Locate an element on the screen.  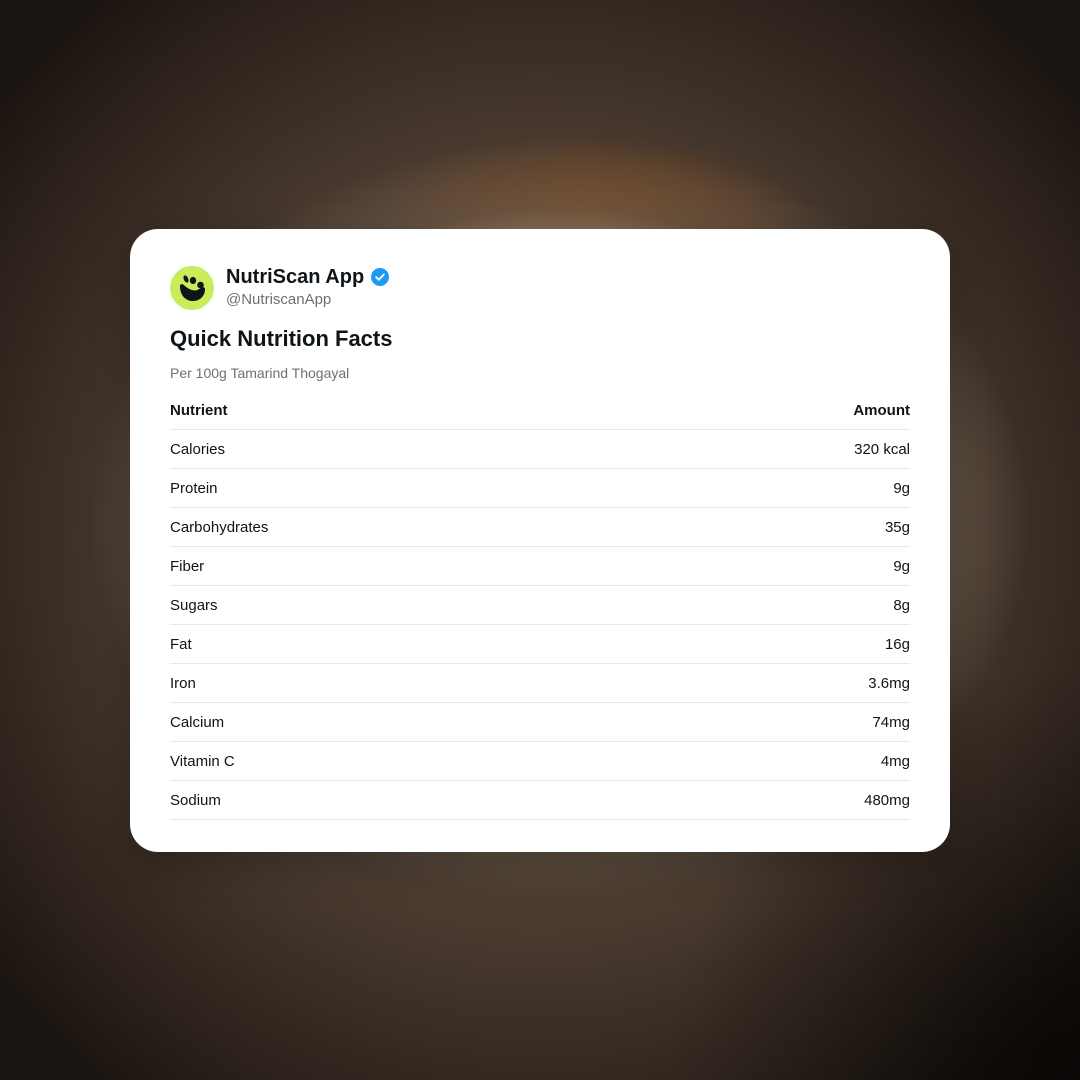
table-header-row: Nutrient Amount is located at coordinates (540, 410).